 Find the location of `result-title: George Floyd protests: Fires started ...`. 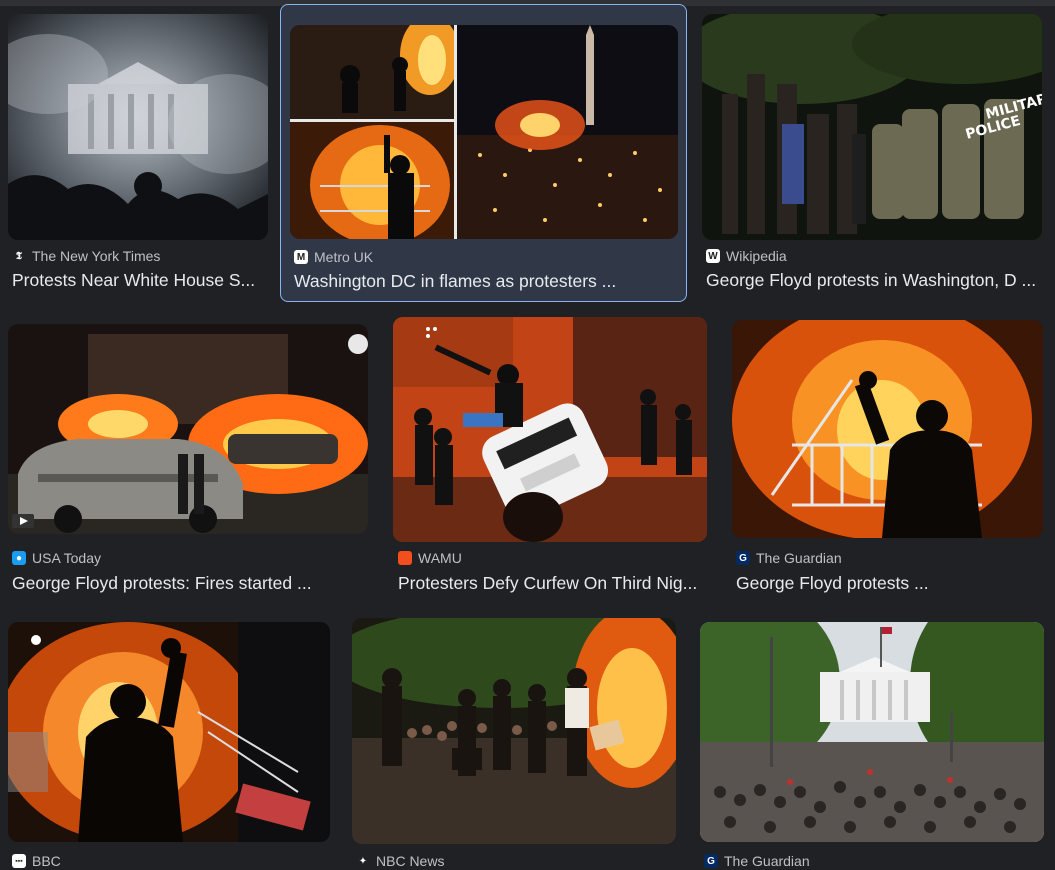

result-title: George Floyd protests: Fires started ... is located at coordinates (190, 583).